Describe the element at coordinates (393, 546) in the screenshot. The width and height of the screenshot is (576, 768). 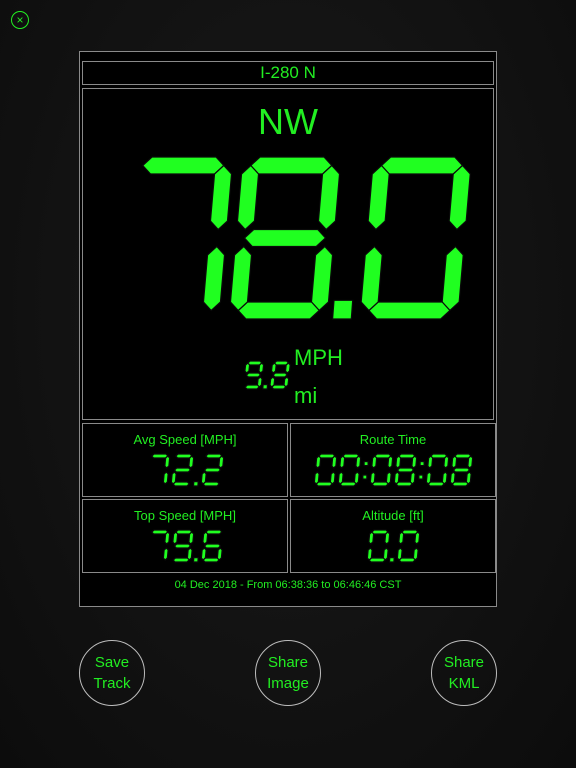
I see `altitude-value` at that location.